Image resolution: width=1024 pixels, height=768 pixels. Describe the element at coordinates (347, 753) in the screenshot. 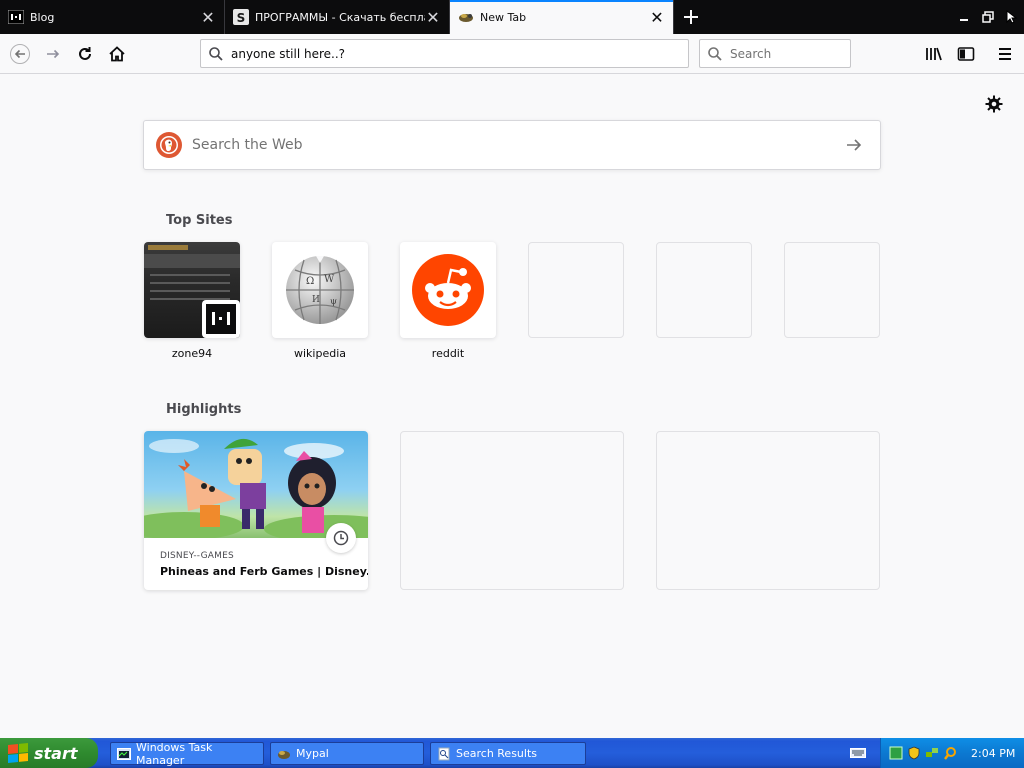

I see `taskbar-item-mypal: Mypal` at that location.